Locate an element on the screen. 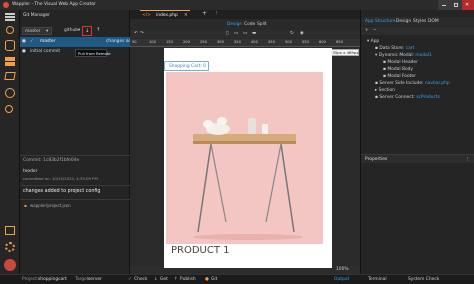 The height and width of the screenshot is (284, 474). tree-label: Server Connect: is located at coordinates (398, 97).